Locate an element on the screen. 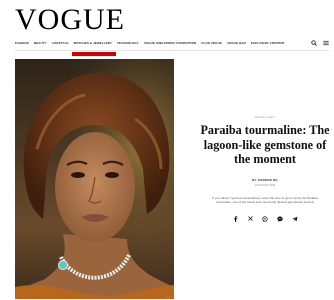  search-icon is located at coordinates (314, 43).